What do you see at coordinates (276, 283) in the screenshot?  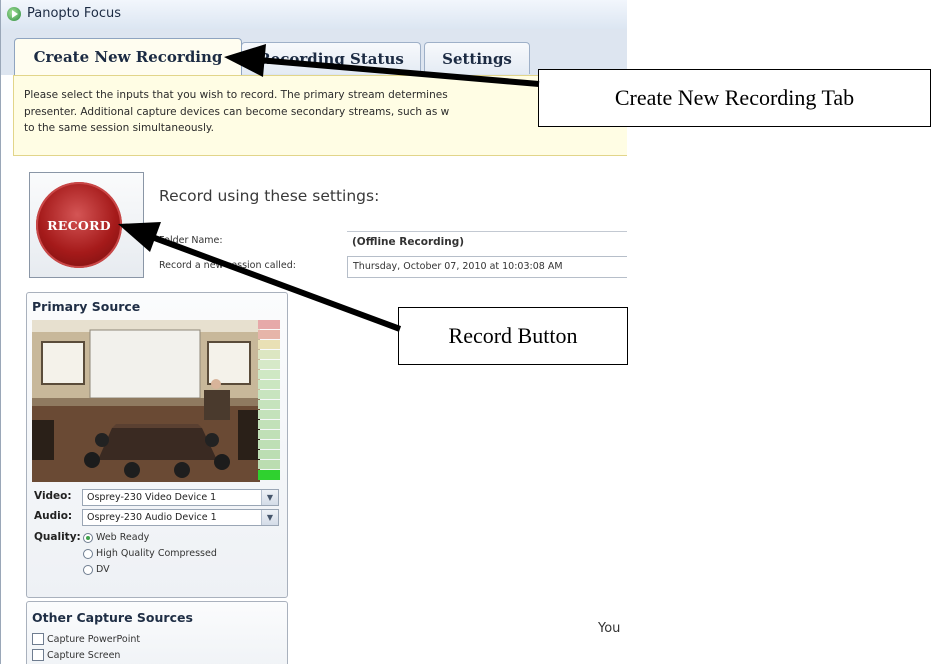 I see `arrow-to-record-button` at bounding box center [276, 283].